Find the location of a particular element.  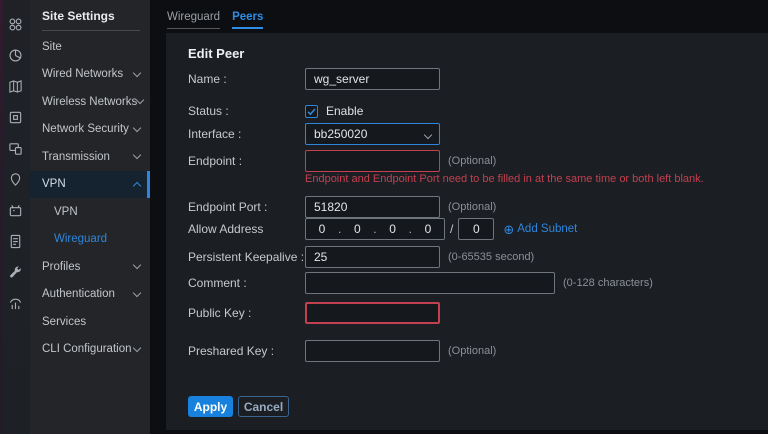

comment-row: Comment : (0-128 characters) is located at coordinates (473, 283).